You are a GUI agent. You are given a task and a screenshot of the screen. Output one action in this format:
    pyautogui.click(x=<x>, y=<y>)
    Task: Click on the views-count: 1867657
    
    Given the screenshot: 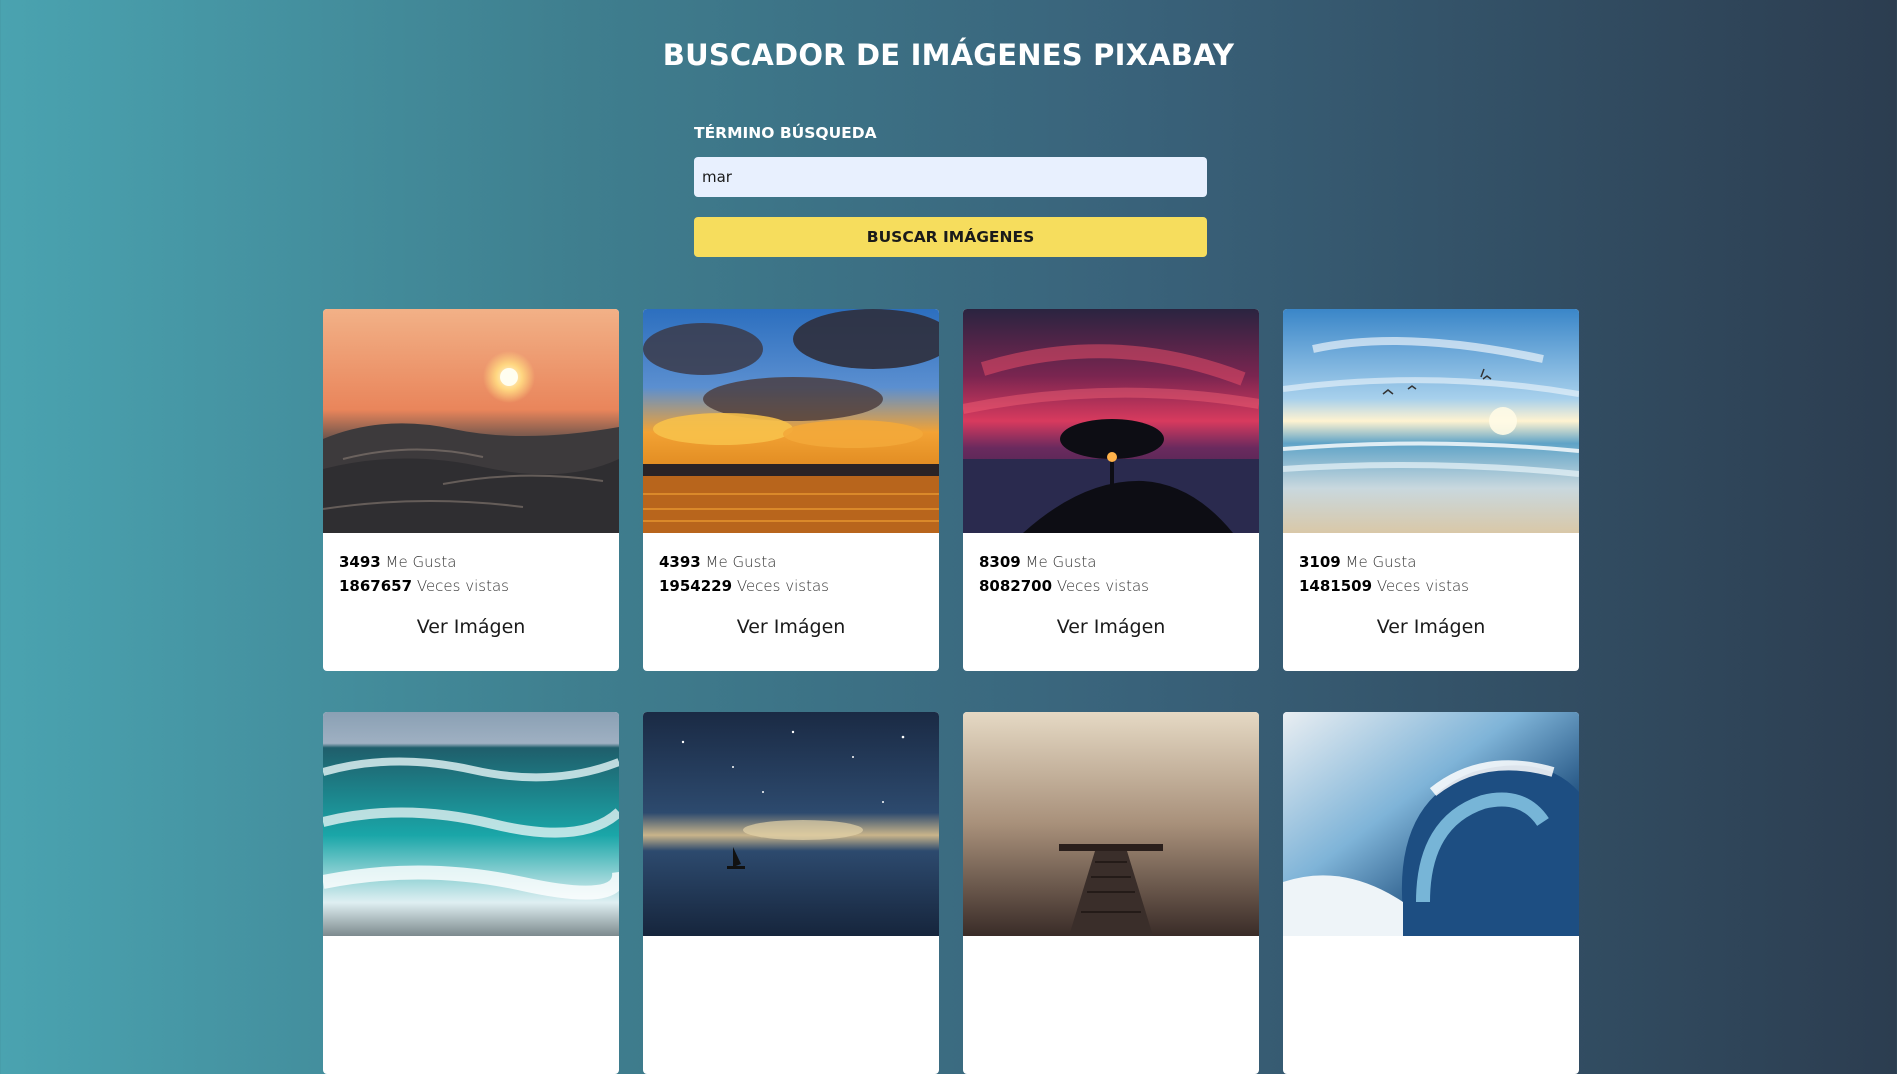 What is the action you would take?
    pyautogui.click(x=376, y=586)
    